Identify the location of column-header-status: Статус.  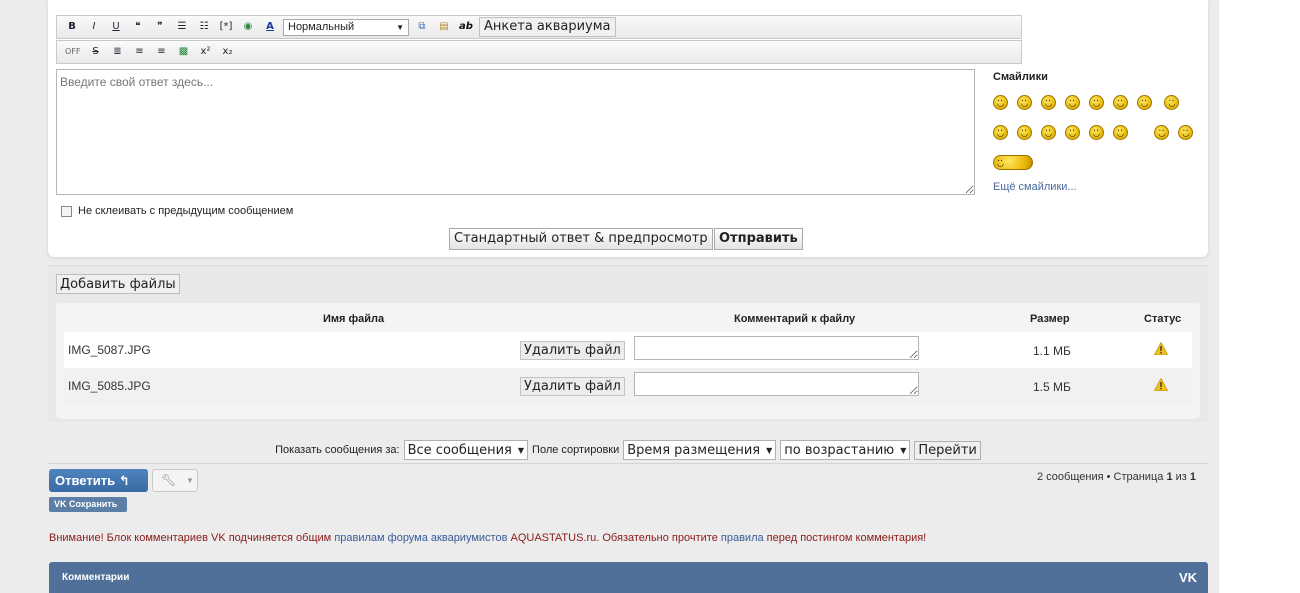
(1163, 319).